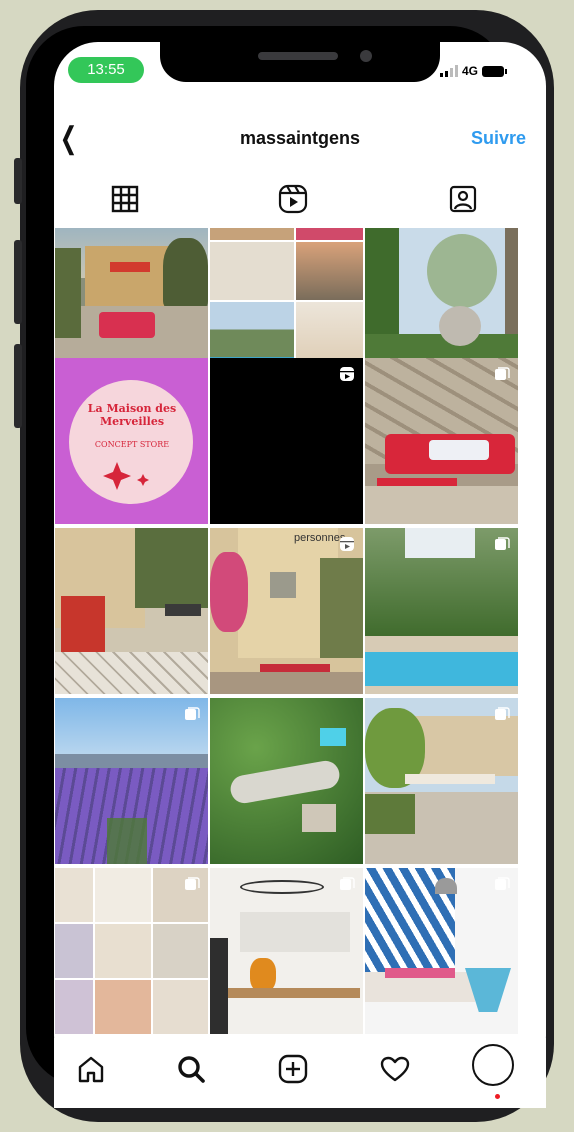 This screenshot has height=1132, width=574. Describe the element at coordinates (329, 234) in the screenshot. I see `collage-b` at that location.